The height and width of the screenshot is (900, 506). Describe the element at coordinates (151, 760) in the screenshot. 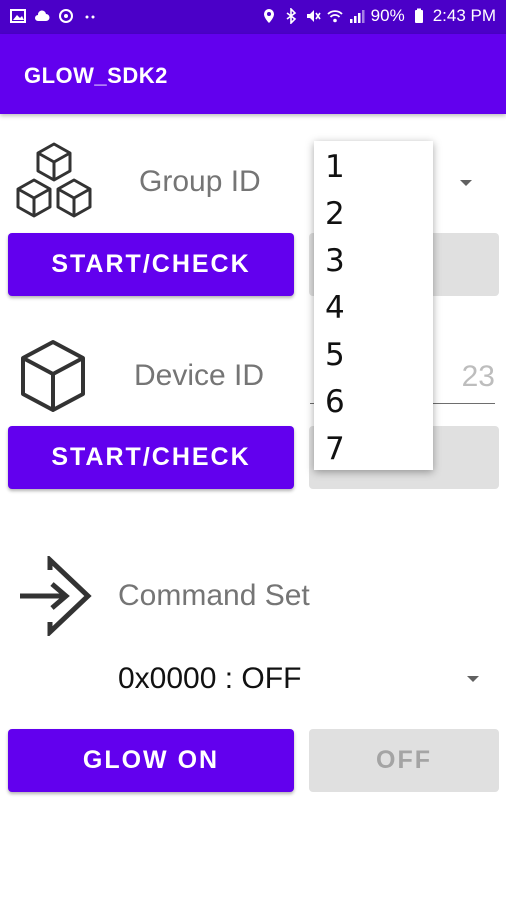

I see `glow-on-button: GLOW ON` at that location.